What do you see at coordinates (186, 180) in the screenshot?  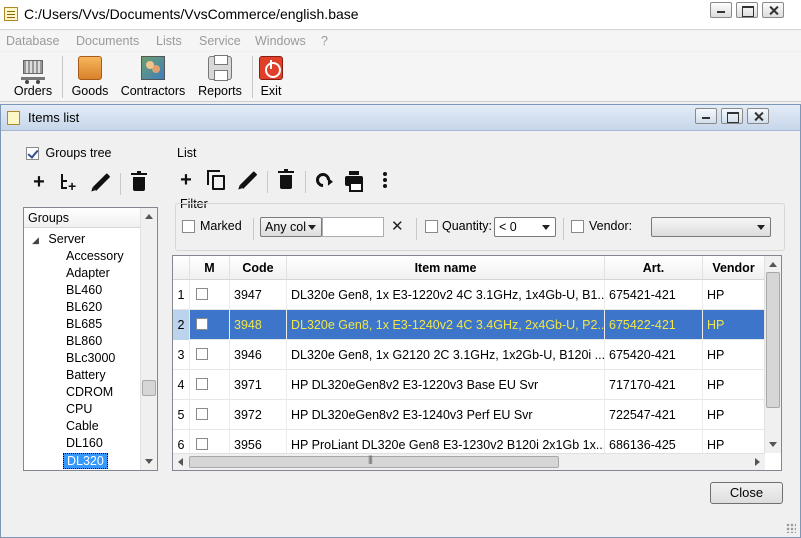 I see `add-item-button: +` at bounding box center [186, 180].